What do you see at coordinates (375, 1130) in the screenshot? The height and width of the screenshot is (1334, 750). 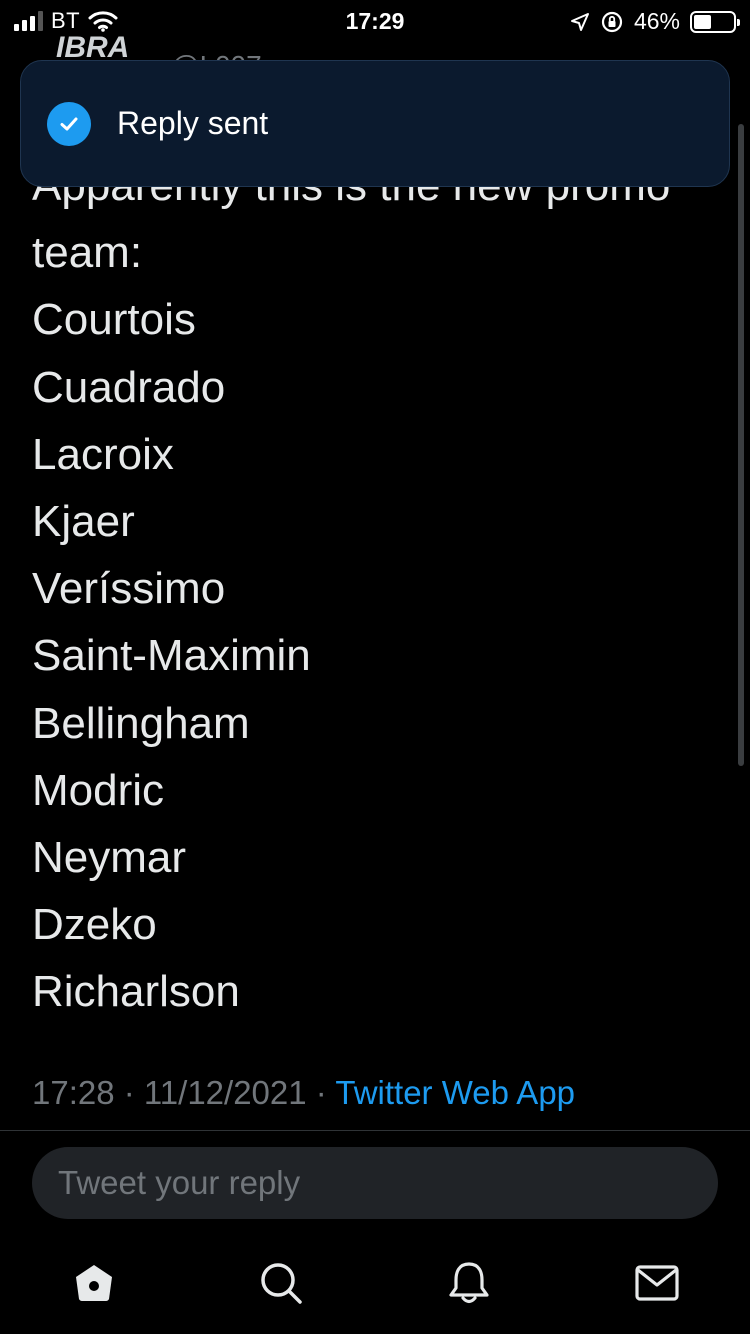 I see `divider` at bounding box center [375, 1130].